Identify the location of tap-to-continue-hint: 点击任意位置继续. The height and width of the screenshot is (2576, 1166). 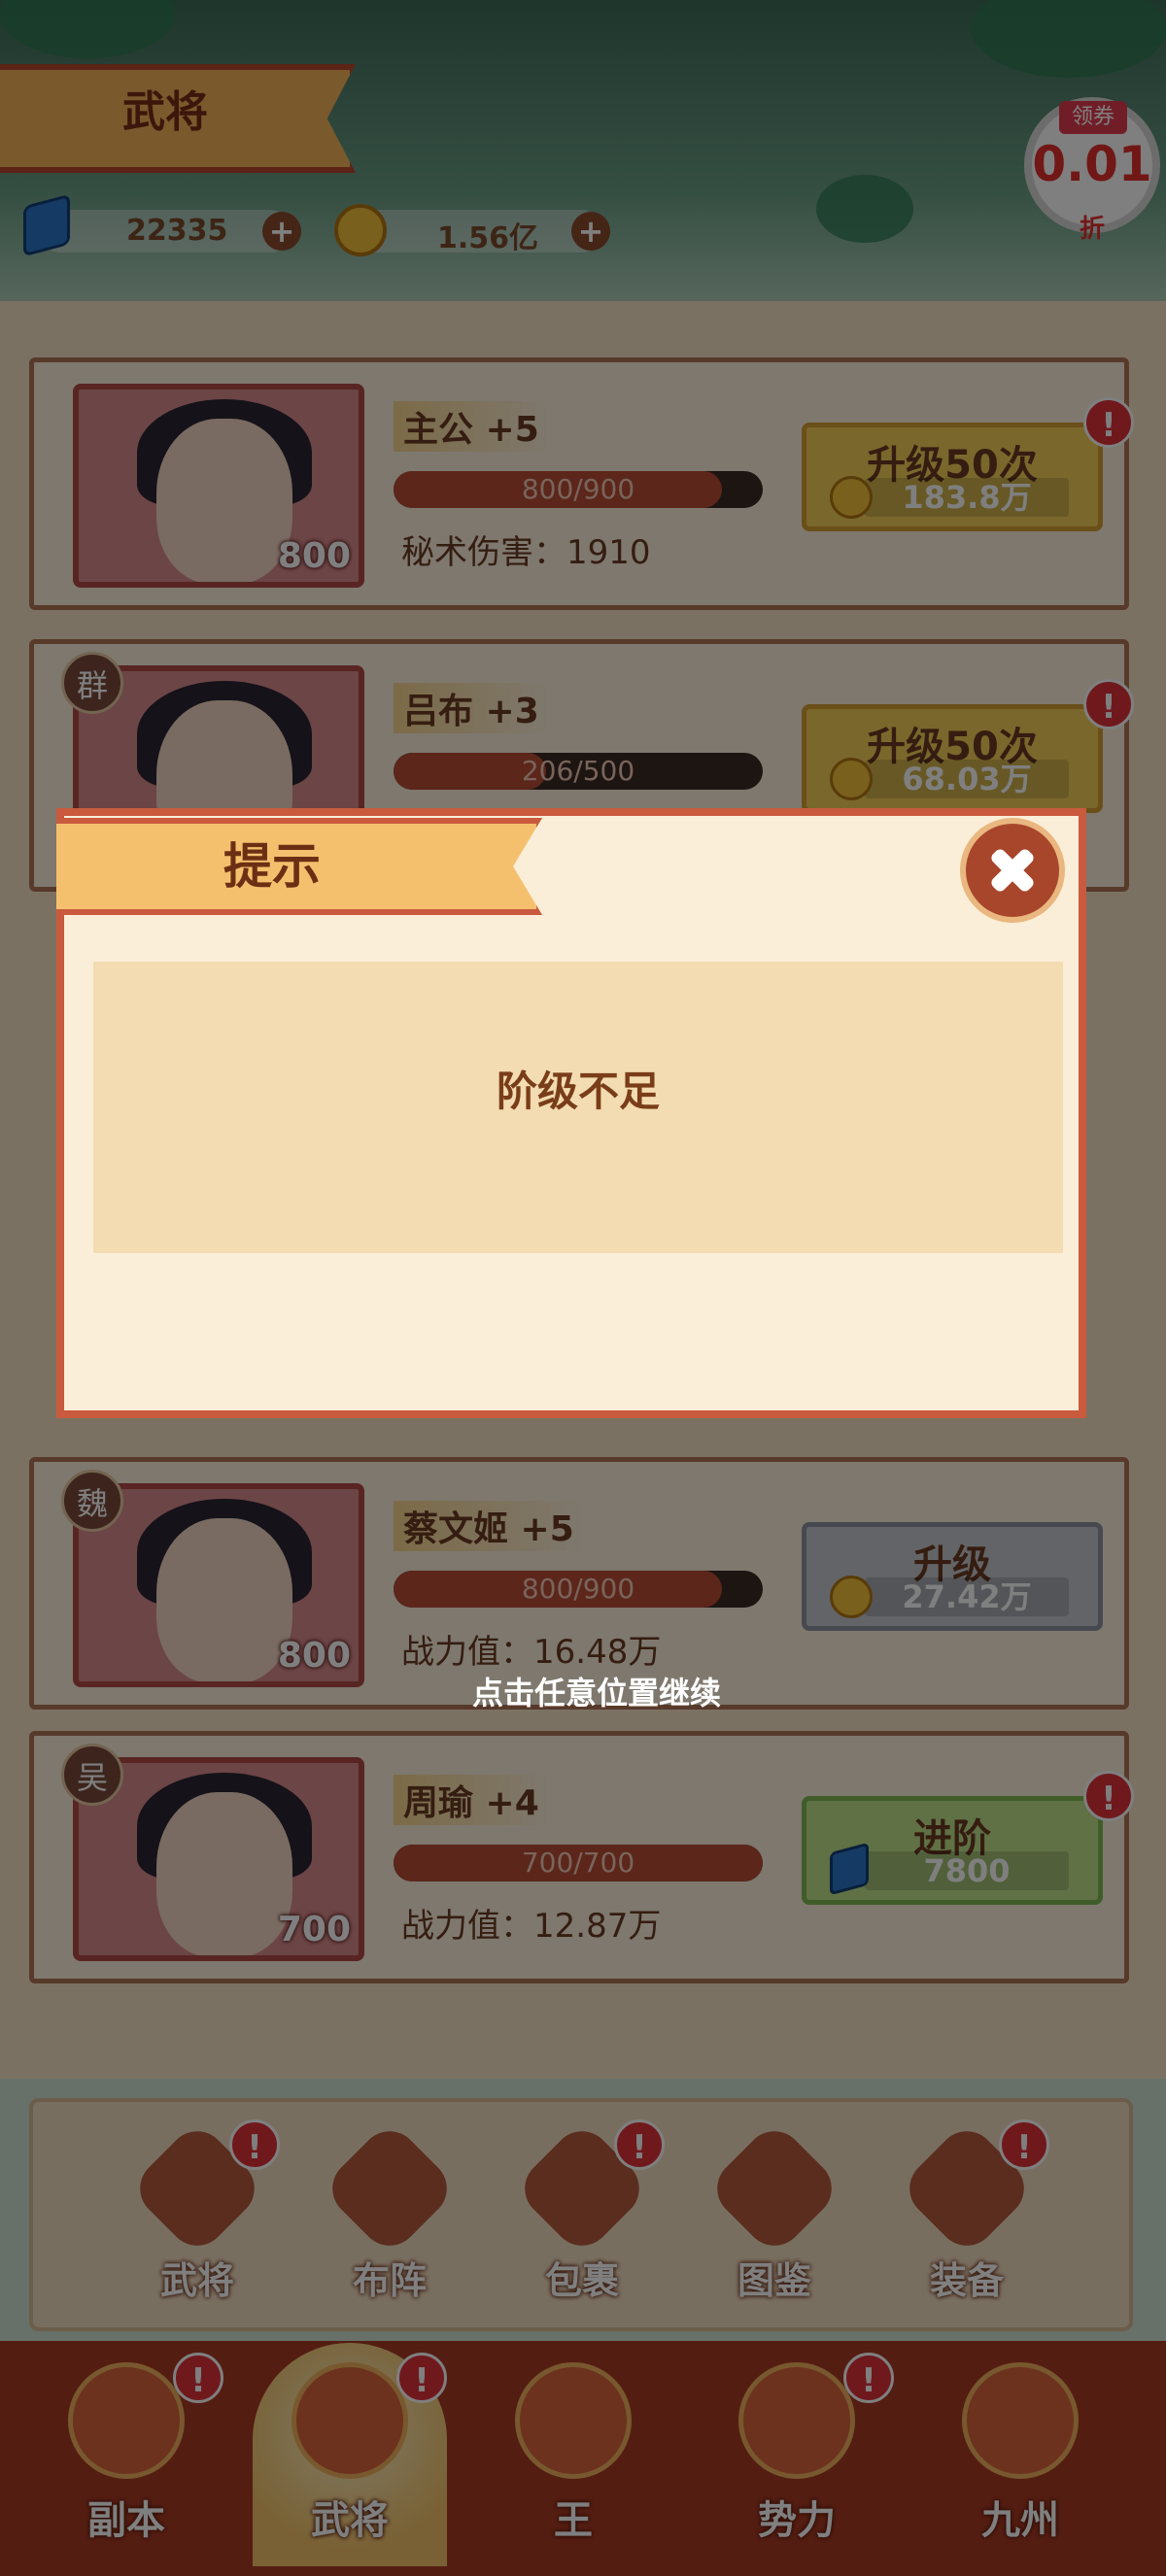
(596, 1693).